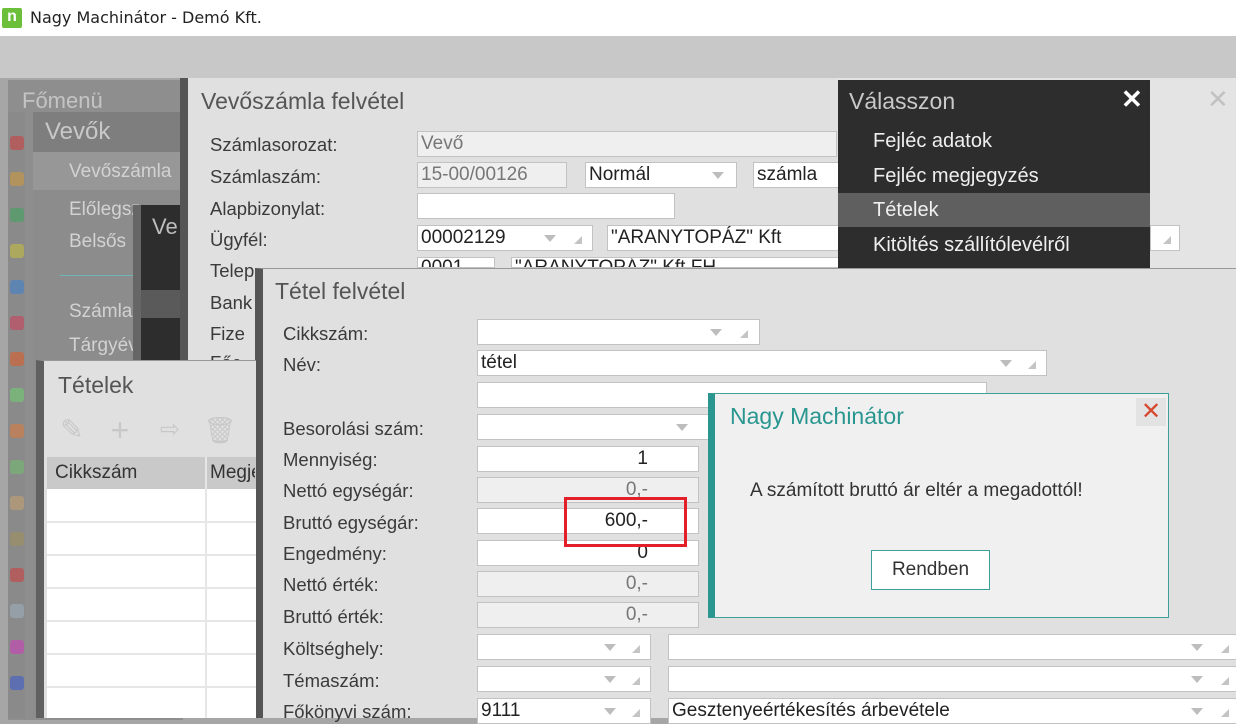 This screenshot has width=1236, height=724. Describe the element at coordinates (902, 101) in the screenshot. I see `choose-menu-title: Válasszon` at that location.